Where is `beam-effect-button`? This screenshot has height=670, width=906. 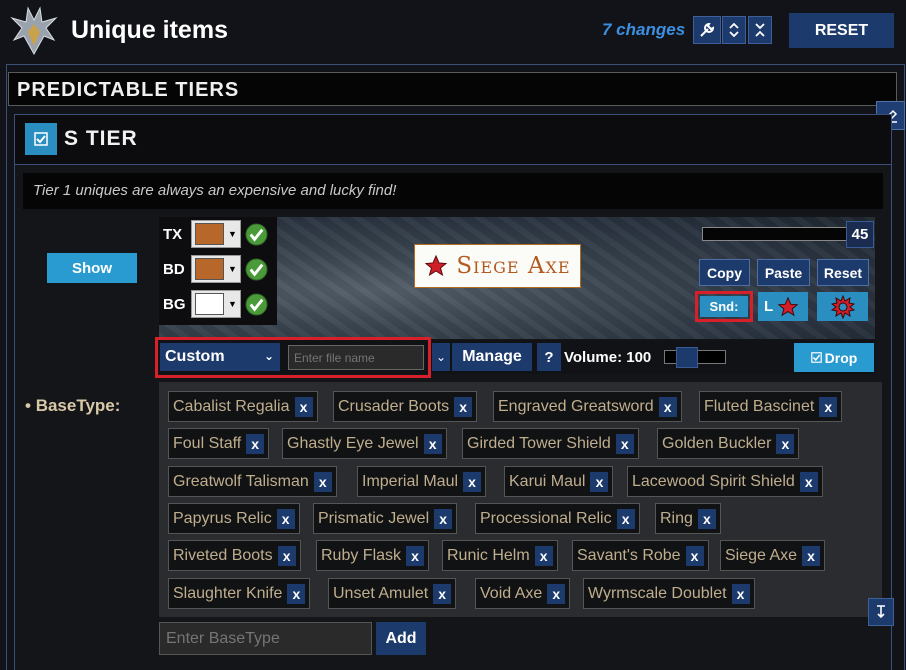 beam-effect-button is located at coordinates (842, 306).